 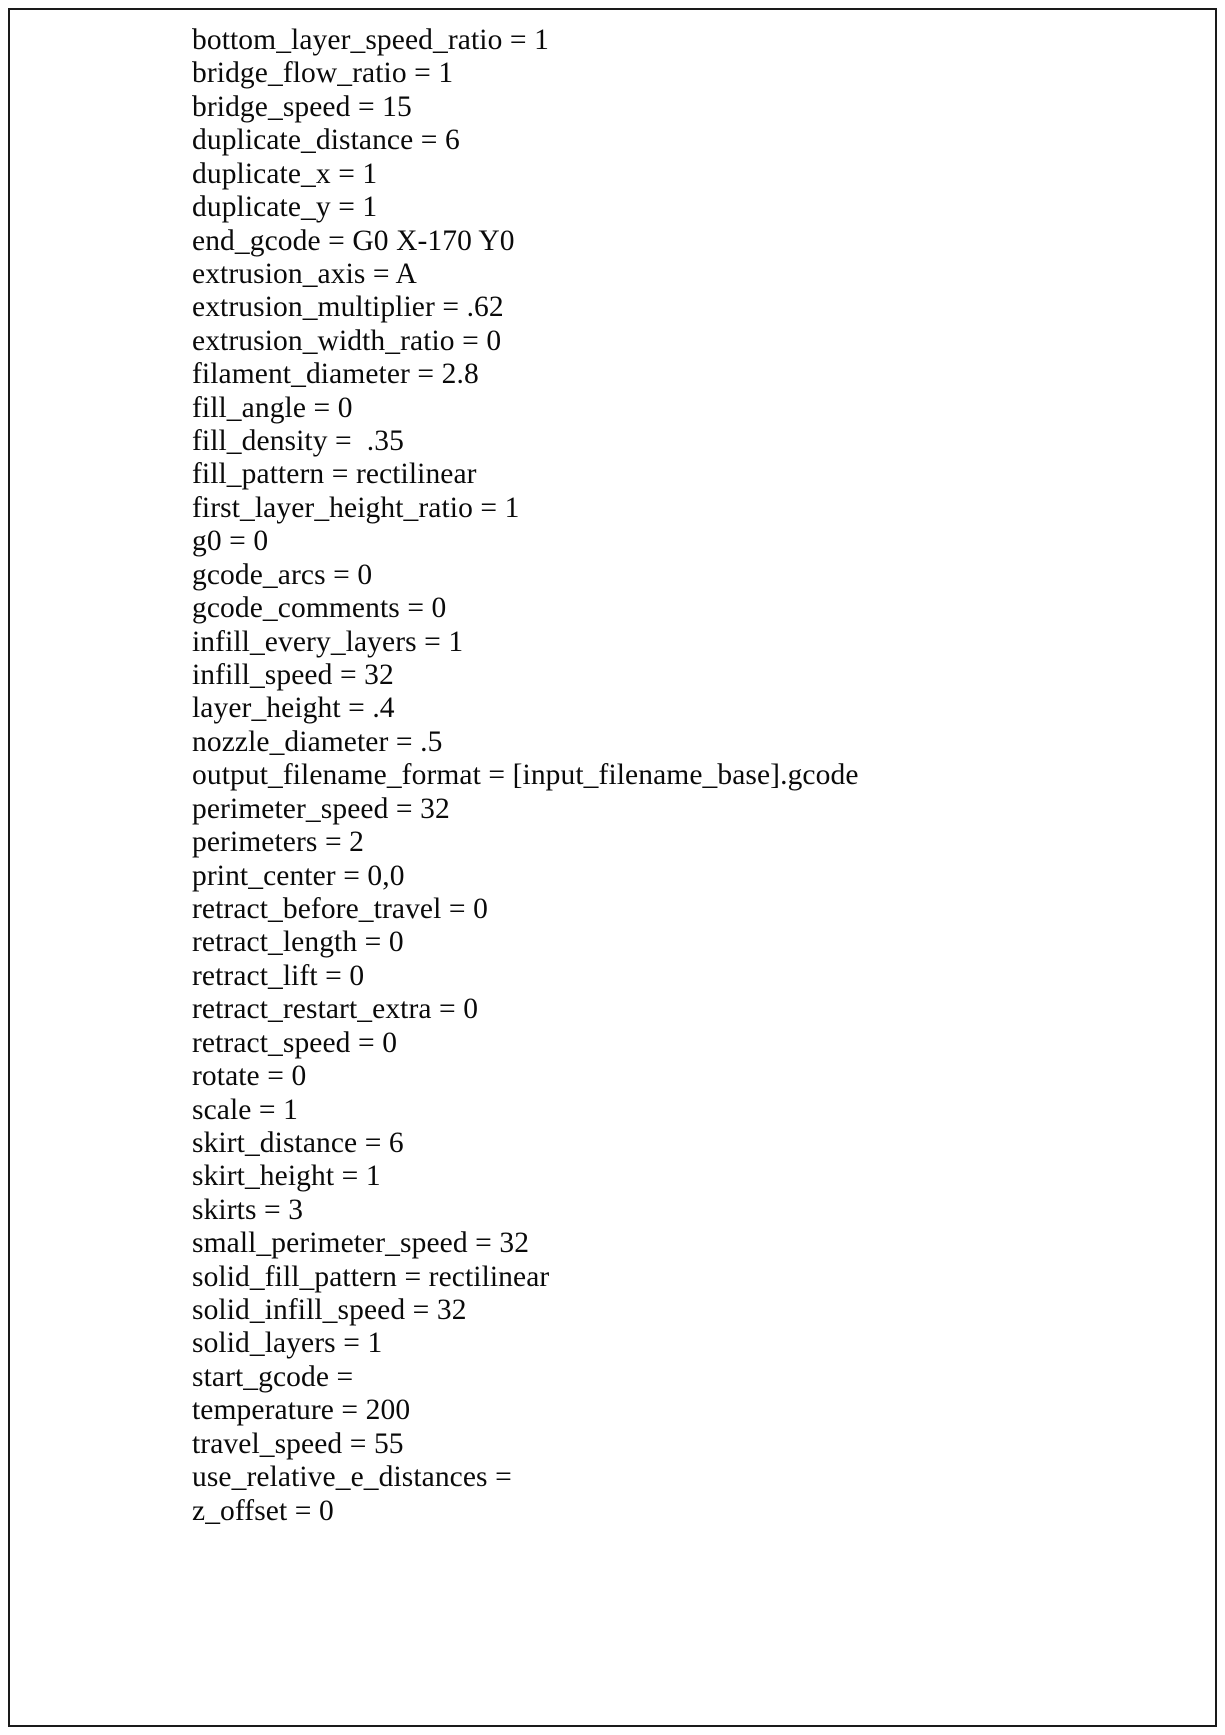 I want to click on config-line: bridge_speed = 15, so click(x=302, y=106).